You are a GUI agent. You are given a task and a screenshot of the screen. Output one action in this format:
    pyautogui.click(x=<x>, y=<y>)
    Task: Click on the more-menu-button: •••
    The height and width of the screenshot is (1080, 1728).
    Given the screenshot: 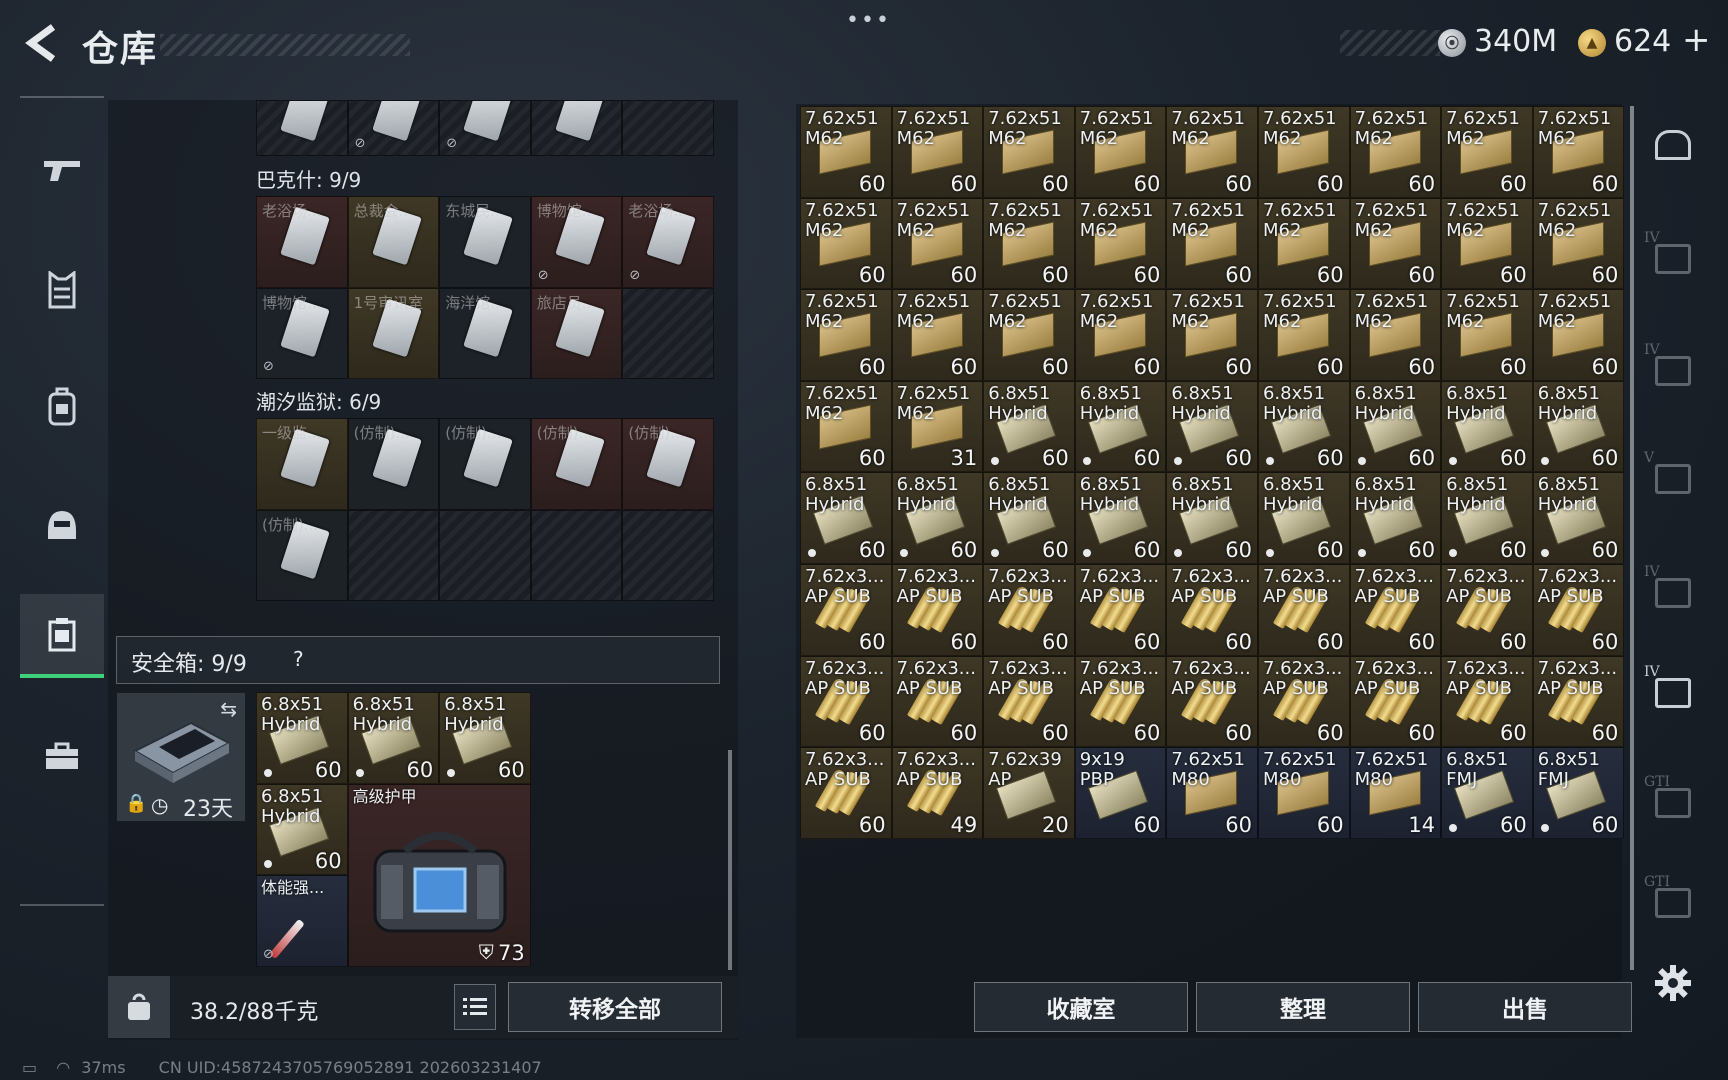 What is the action you would take?
    pyautogui.click(x=868, y=20)
    